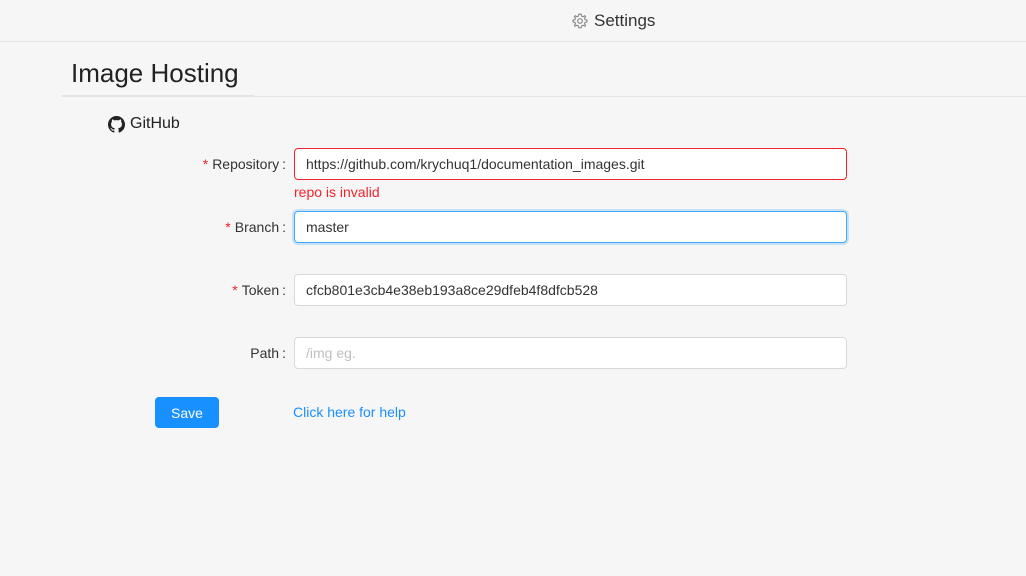  What do you see at coordinates (640, 96) in the screenshot?
I see `content-divider` at bounding box center [640, 96].